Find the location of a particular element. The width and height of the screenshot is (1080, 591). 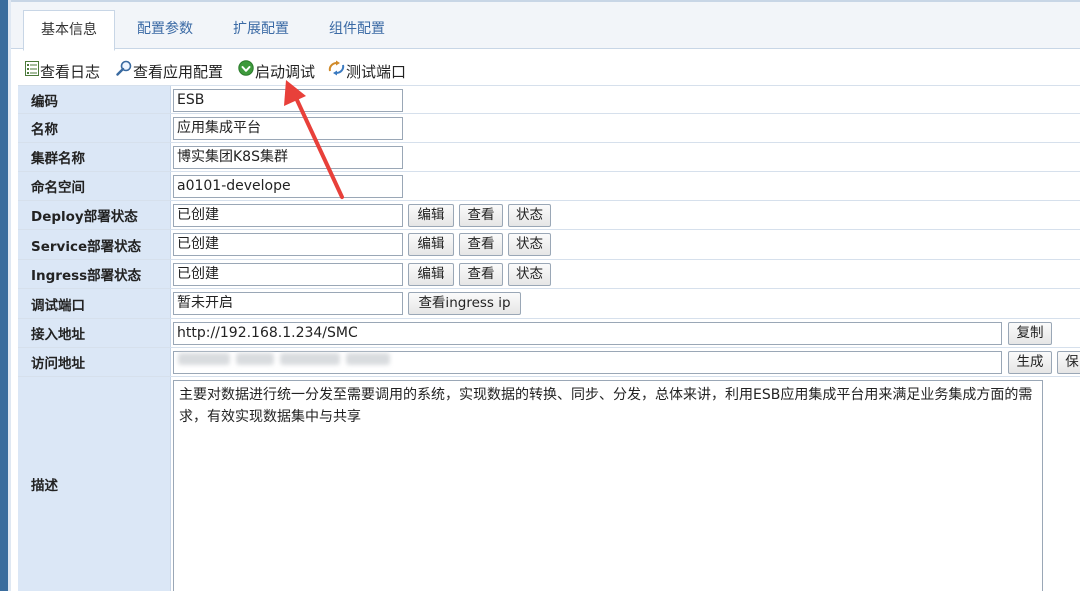

view-app-config-button: 查看应用配置 is located at coordinates (169, 72).